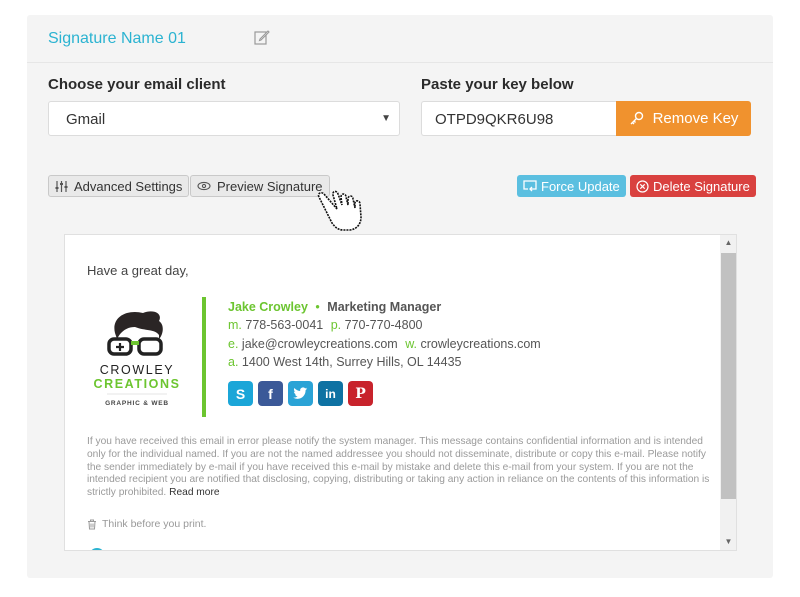  Describe the element at coordinates (233, 361) in the screenshot. I see `address-prefix: a.` at that location.